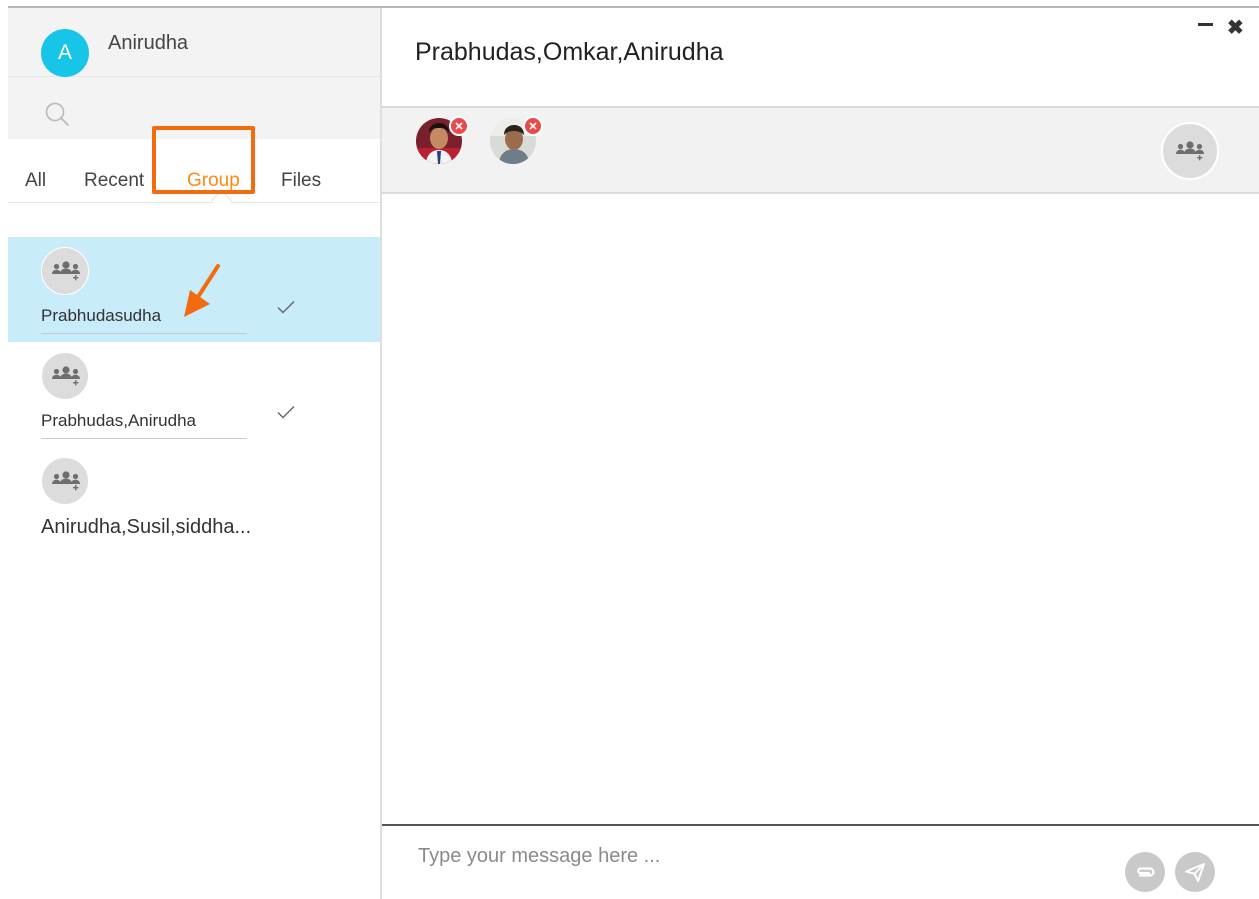  I want to click on composer, so click(820, 862).